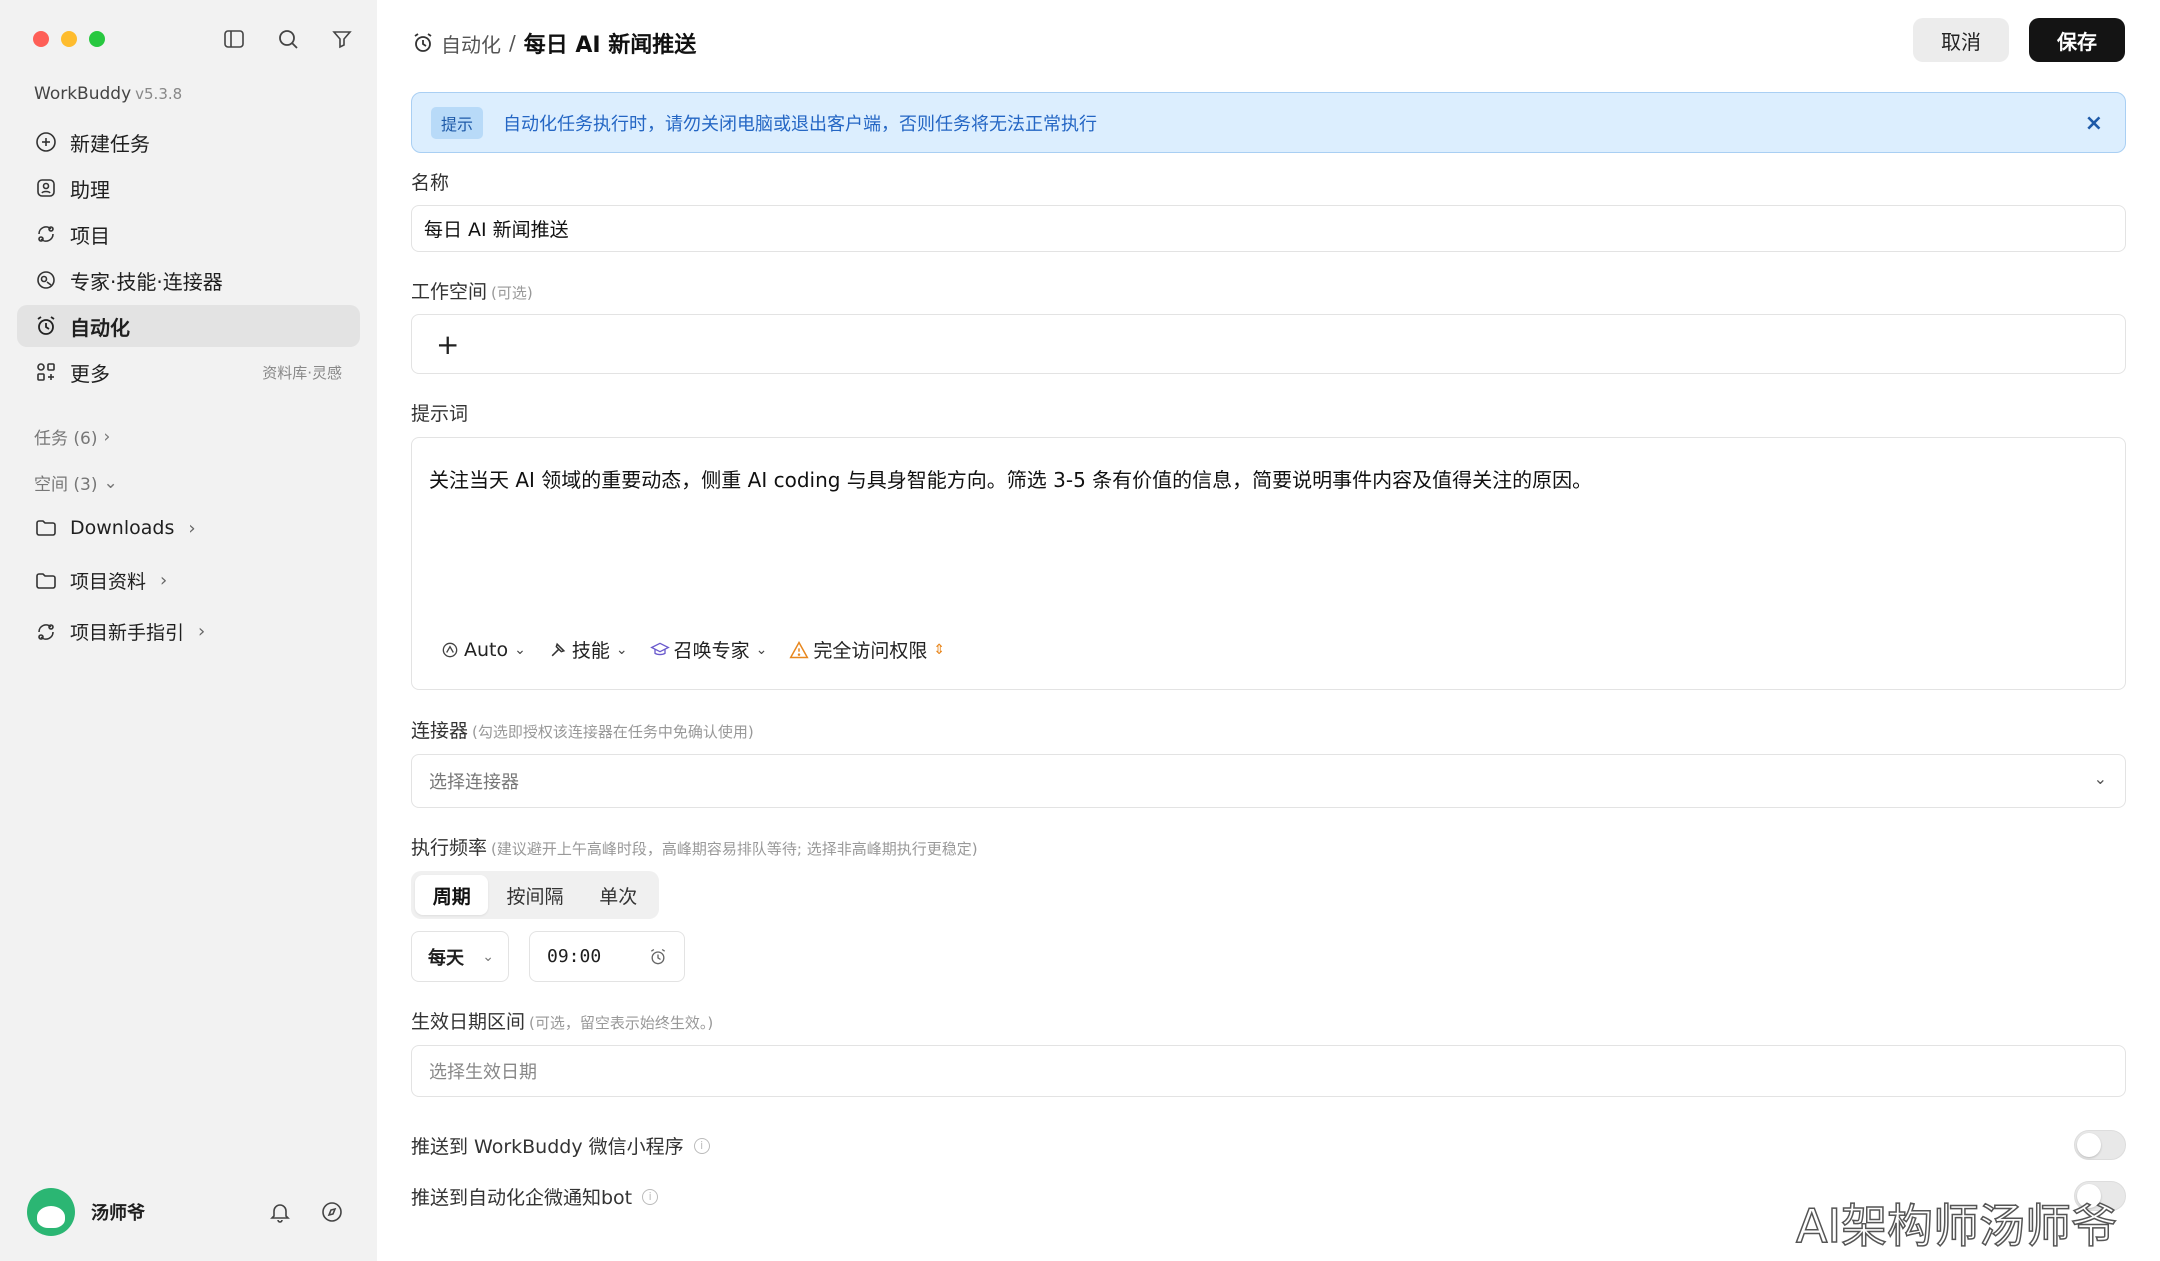 The height and width of the screenshot is (1261, 2160). Describe the element at coordinates (108, 94) in the screenshot. I see `app-name: WorkBuddy v5.3.8` at that location.